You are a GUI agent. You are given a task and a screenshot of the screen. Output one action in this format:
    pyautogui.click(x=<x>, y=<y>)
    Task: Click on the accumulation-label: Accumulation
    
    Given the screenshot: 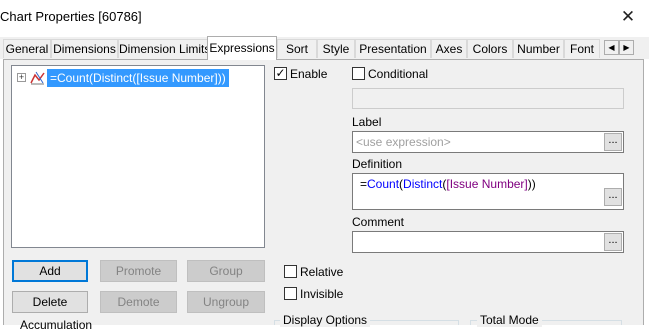 What is the action you would take?
    pyautogui.click(x=56, y=325)
    